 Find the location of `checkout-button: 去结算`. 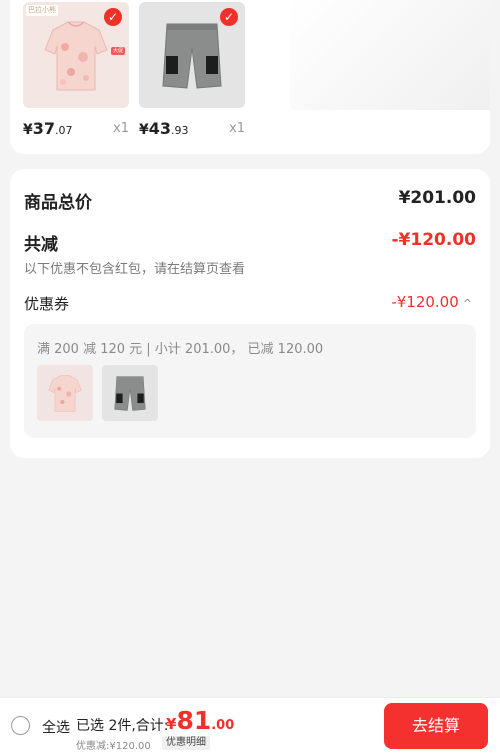

checkout-button: 去结算 is located at coordinates (436, 726).